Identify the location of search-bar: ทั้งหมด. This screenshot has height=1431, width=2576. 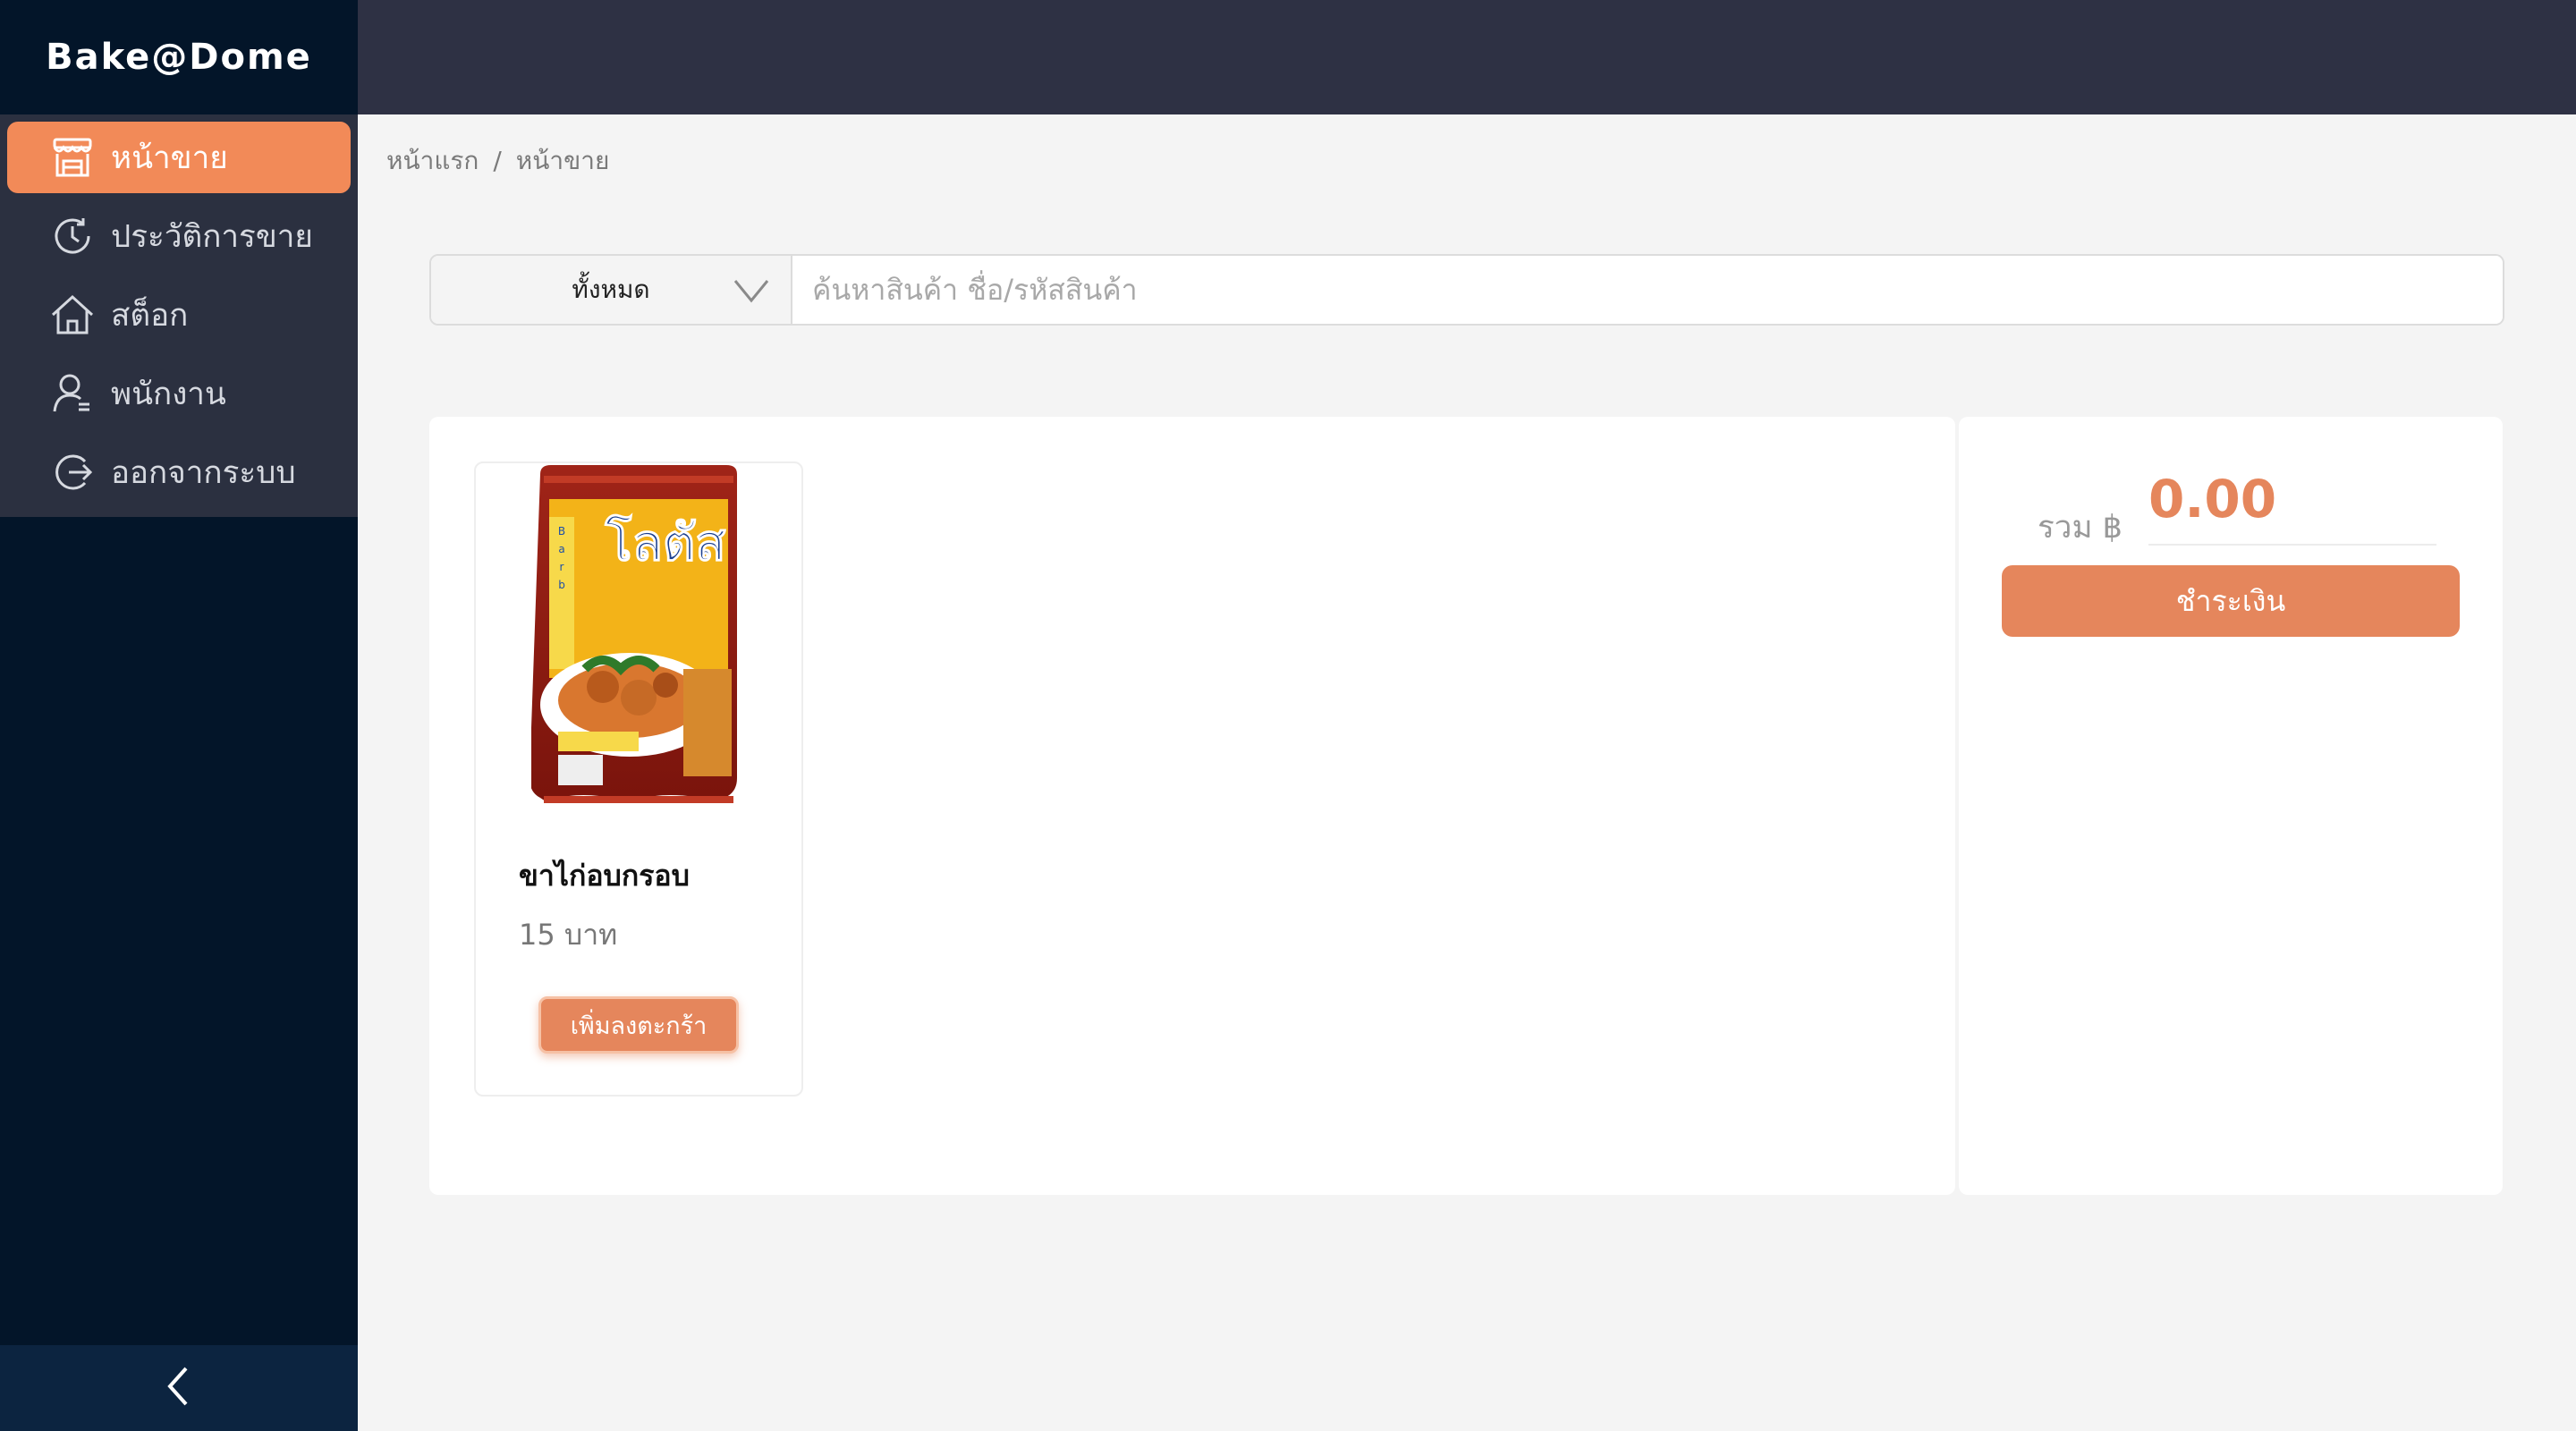
(1466, 290).